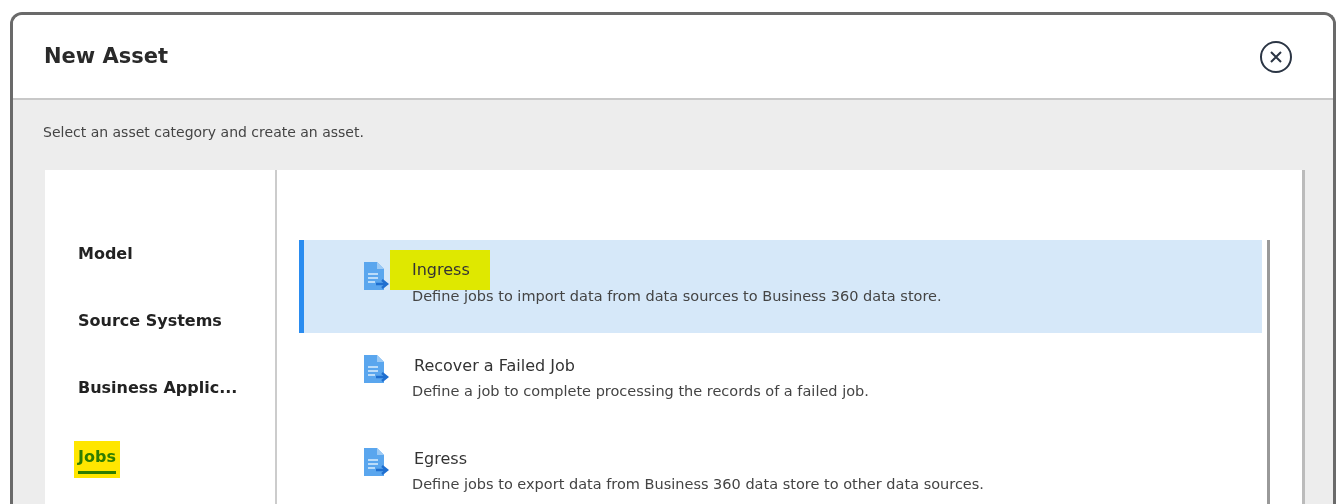 This screenshot has height=504, width=1339. Describe the element at coordinates (440, 459) in the screenshot. I see `asset-title: Egress` at that location.